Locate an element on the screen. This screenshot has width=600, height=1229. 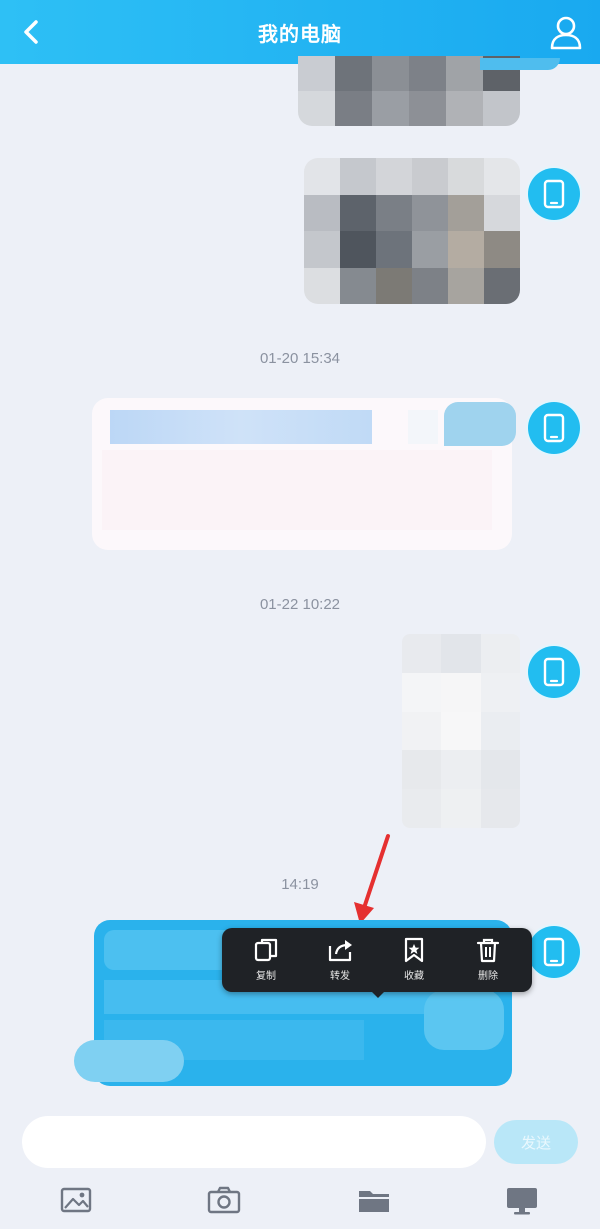
computer-icon is located at coordinates (522, 1201).